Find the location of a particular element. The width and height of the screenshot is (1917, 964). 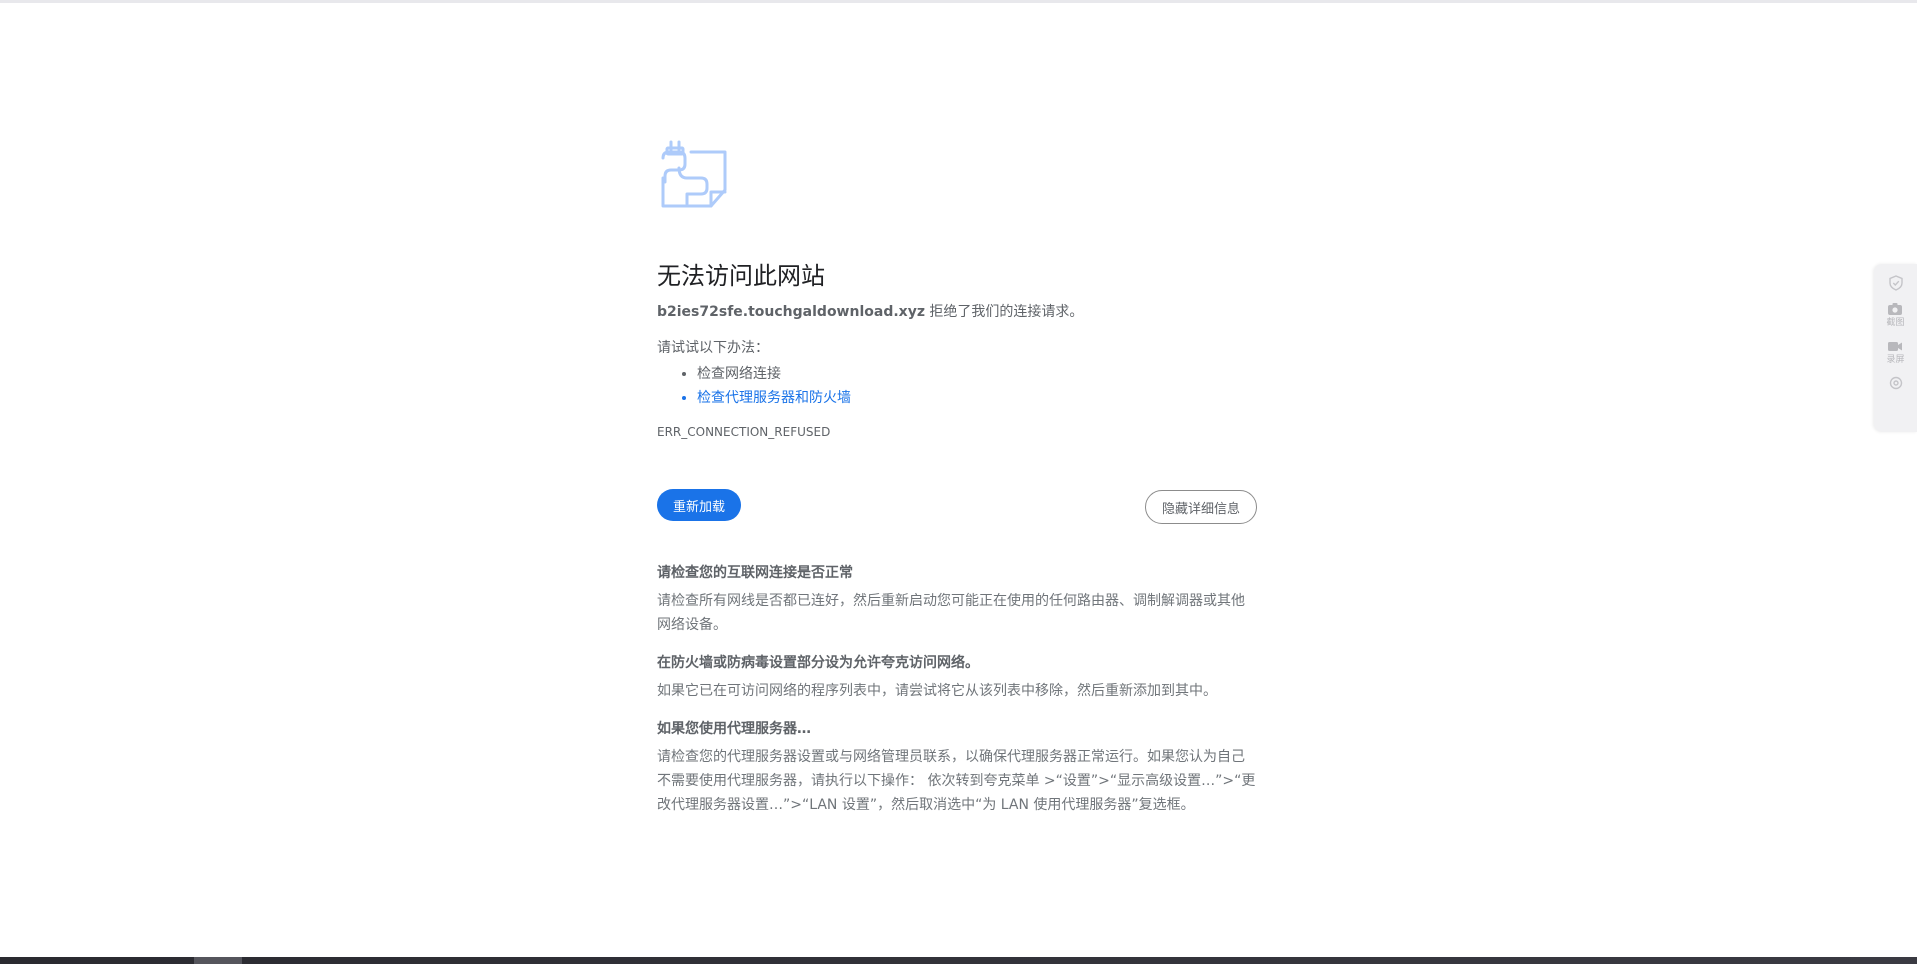

suggestions-heading: 请试试以下办法： is located at coordinates (713, 348).